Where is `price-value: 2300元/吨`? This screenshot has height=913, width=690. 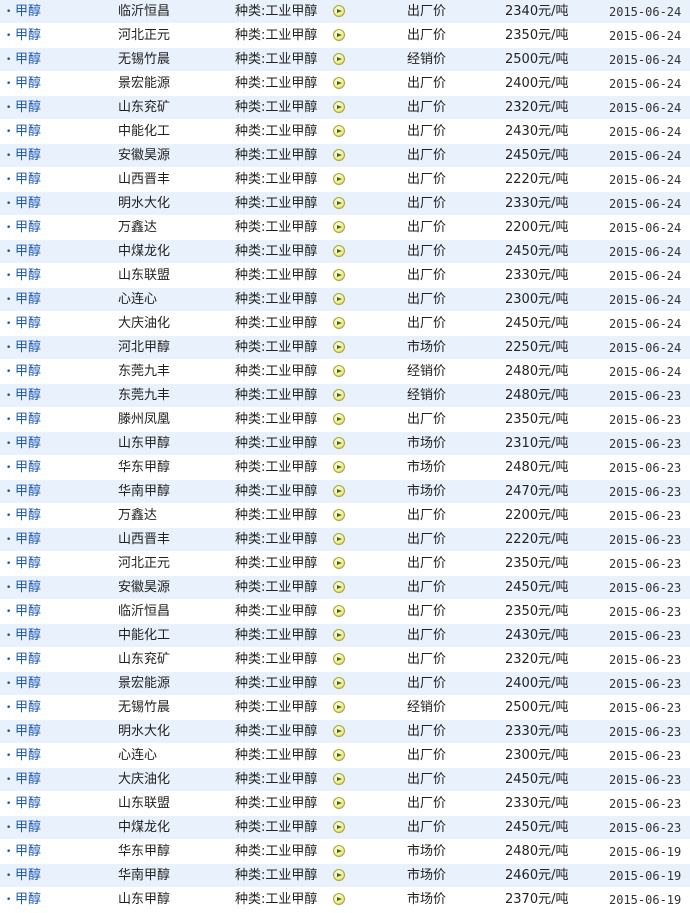 price-value: 2300元/吨 is located at coordinates (537, 299).